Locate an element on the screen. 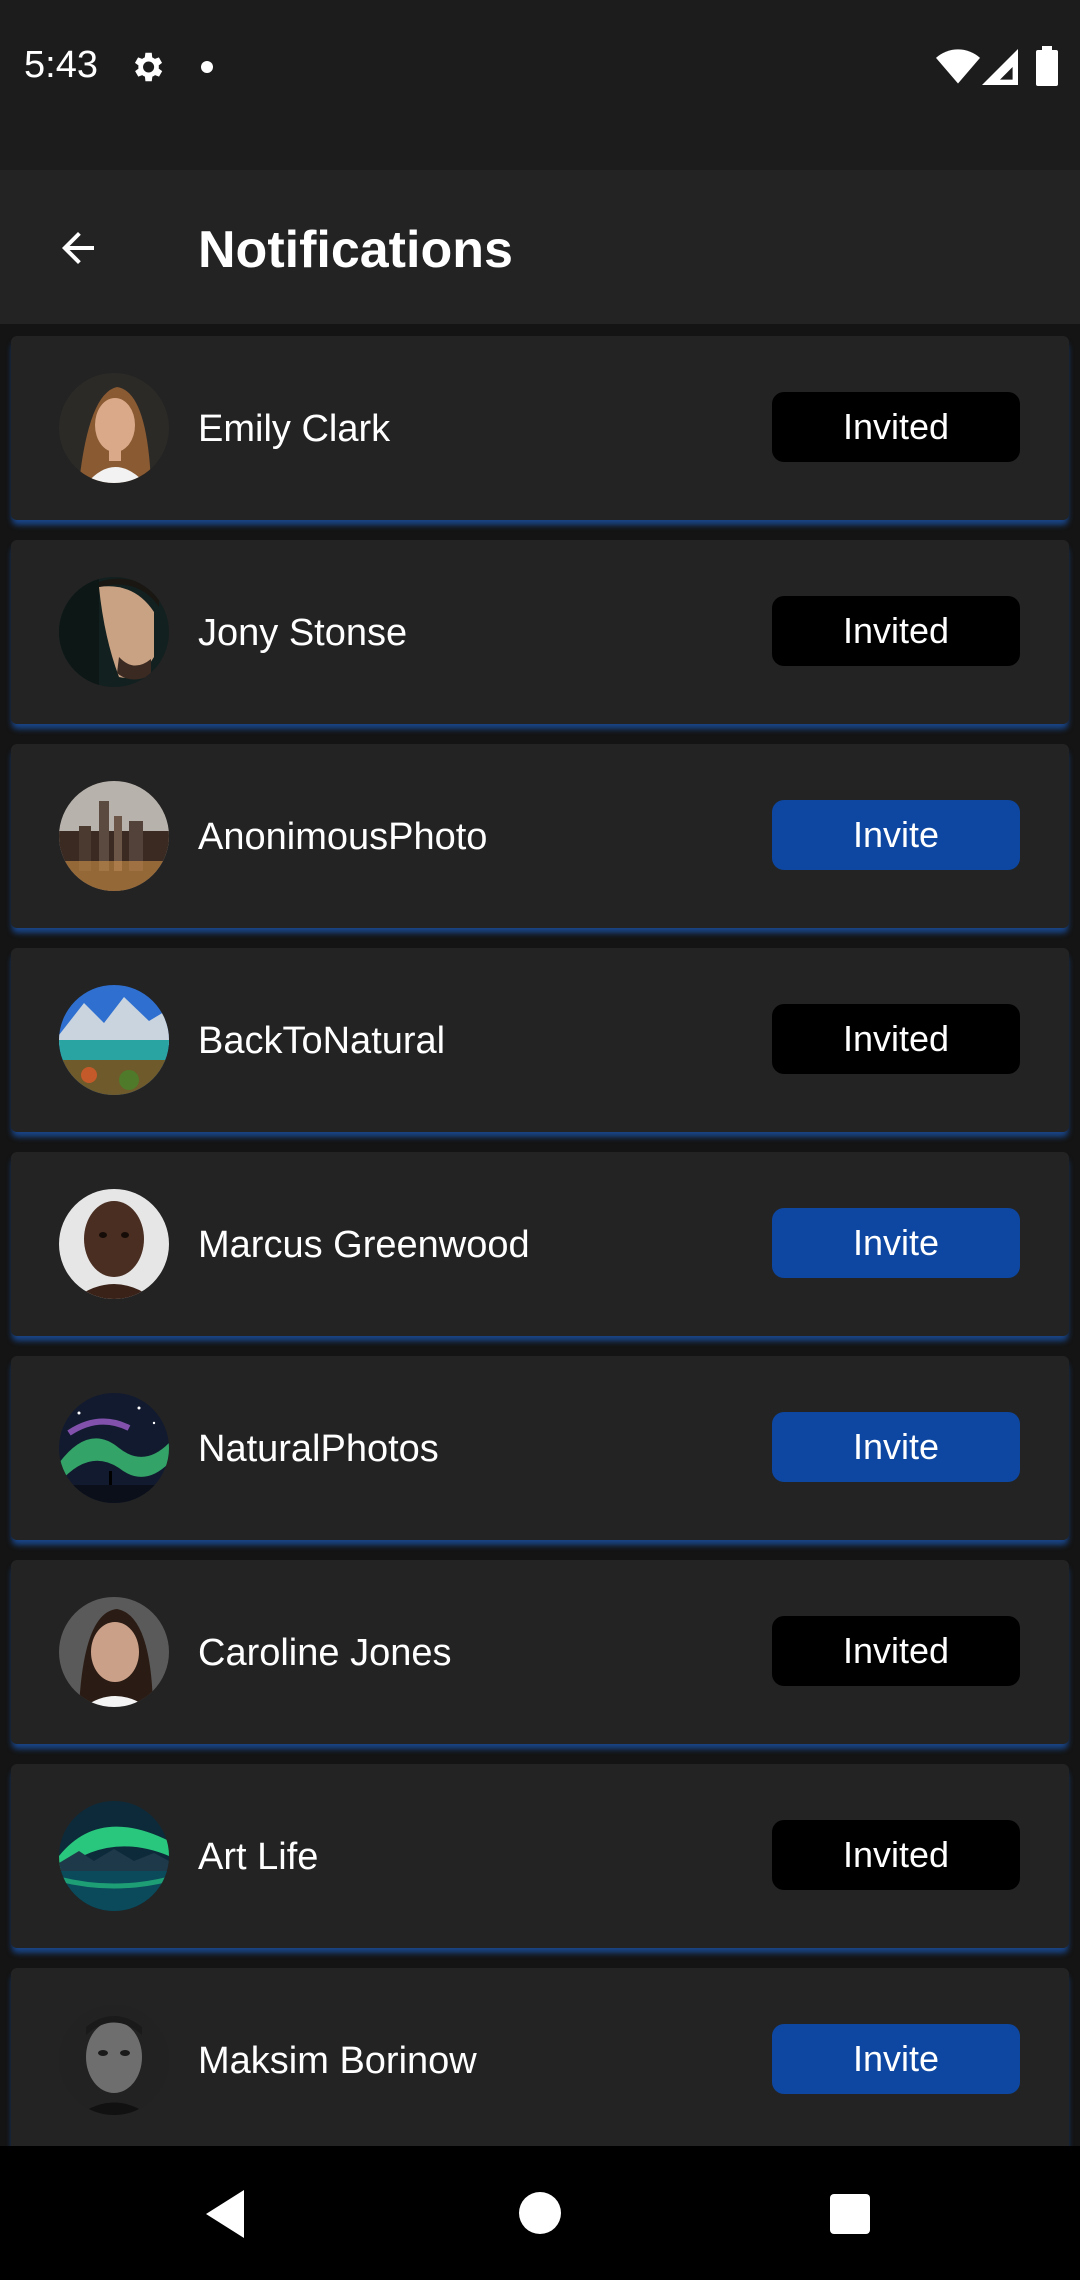  list-item: NaturalPhotos Invite is located at coordinates (540, 1448).